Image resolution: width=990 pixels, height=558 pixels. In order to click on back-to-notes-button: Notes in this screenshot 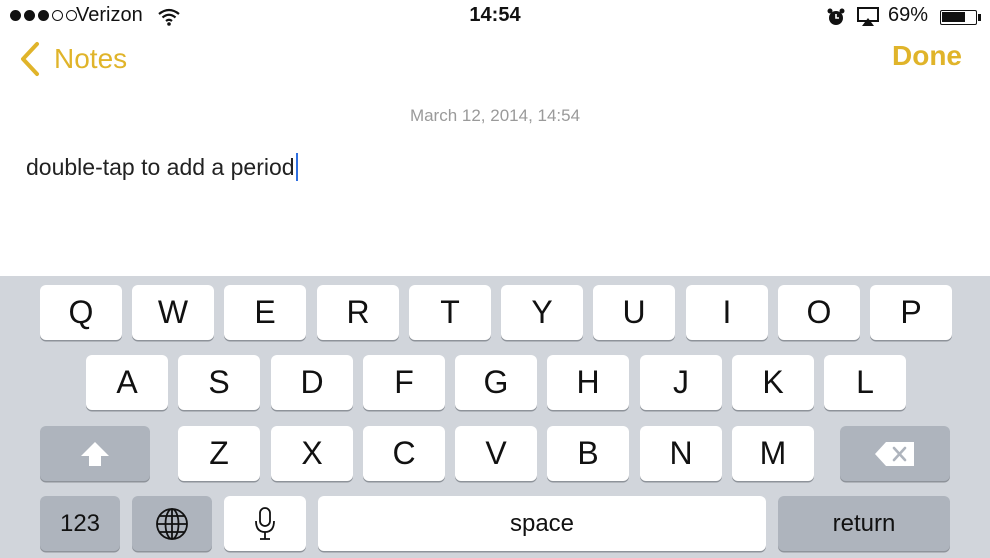, I will do `click(72, 59)`.